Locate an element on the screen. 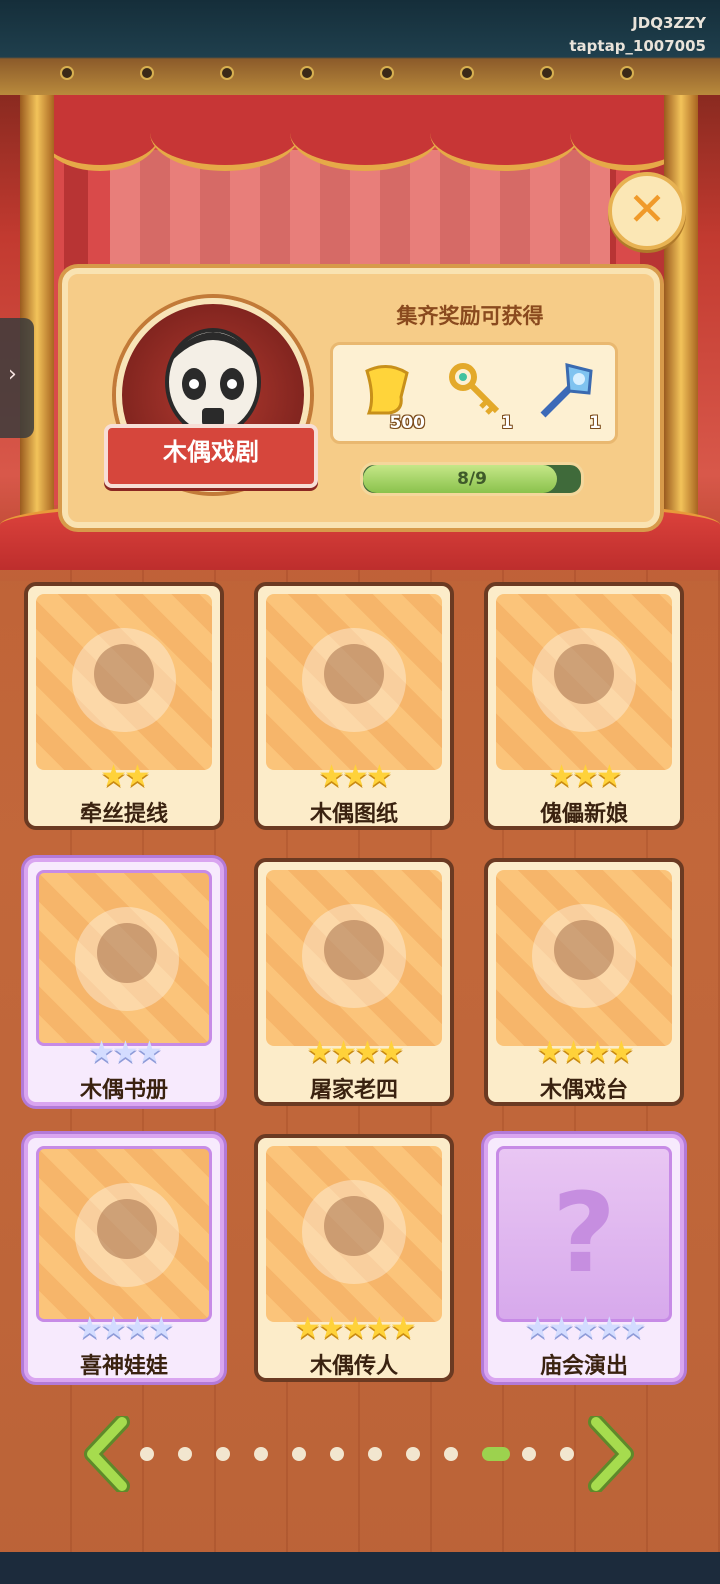 The height and width of the screenshot is (1584, 720). reward-item-gold: 500 is located at coordinates (389, 395).